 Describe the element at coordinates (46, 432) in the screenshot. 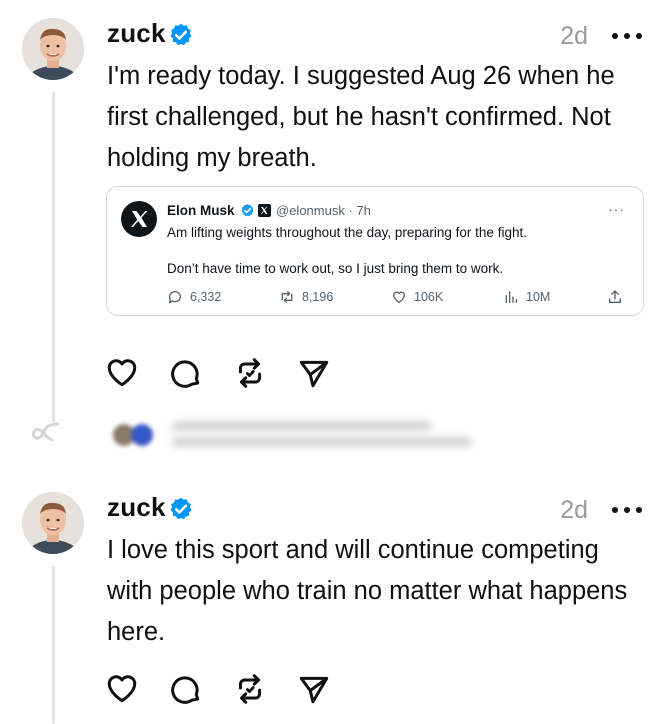

I see `loop-icon` at that location.